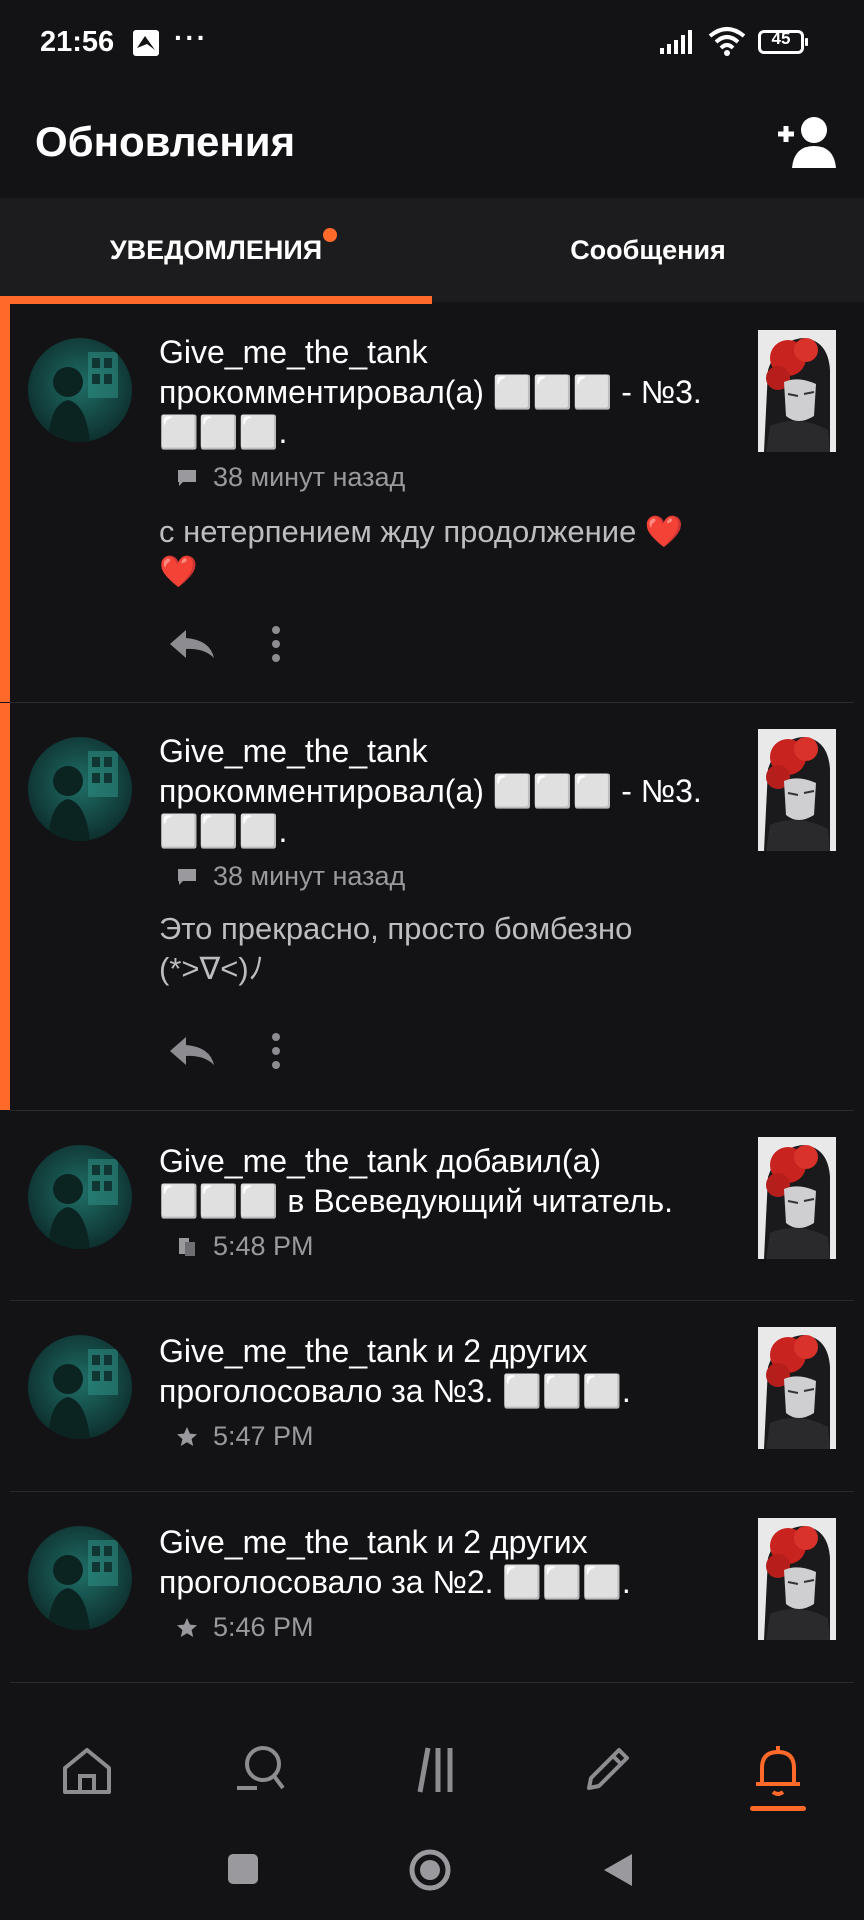  I want to click on home-button, so click(430, 1870).